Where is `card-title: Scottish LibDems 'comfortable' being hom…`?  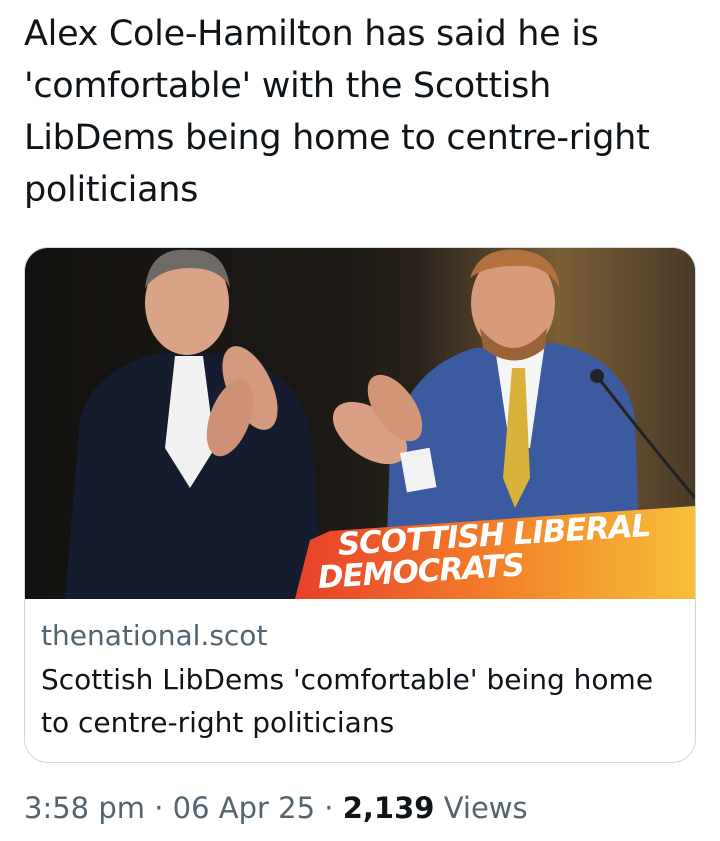
card-title: Scottish LibDems 'comfortable' being hom… is located at coordinates (361, 701).